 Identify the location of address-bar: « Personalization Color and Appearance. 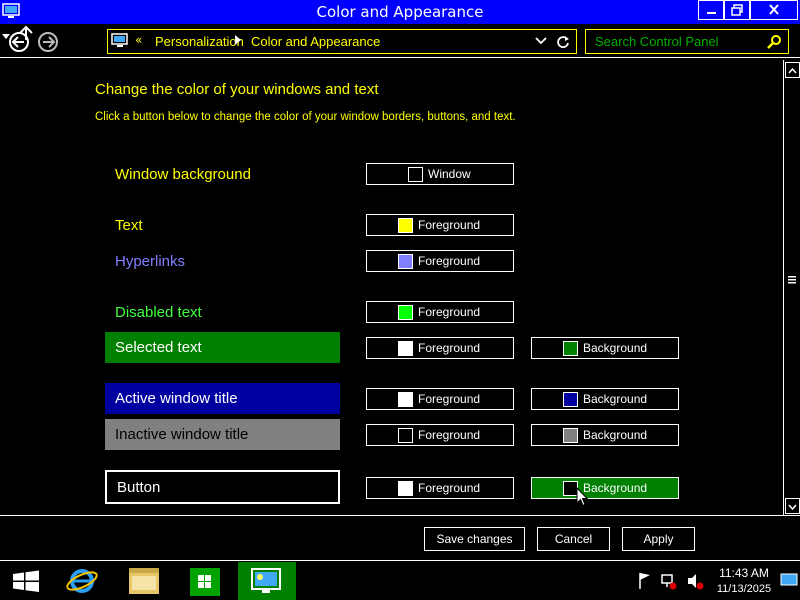
(342, 41).